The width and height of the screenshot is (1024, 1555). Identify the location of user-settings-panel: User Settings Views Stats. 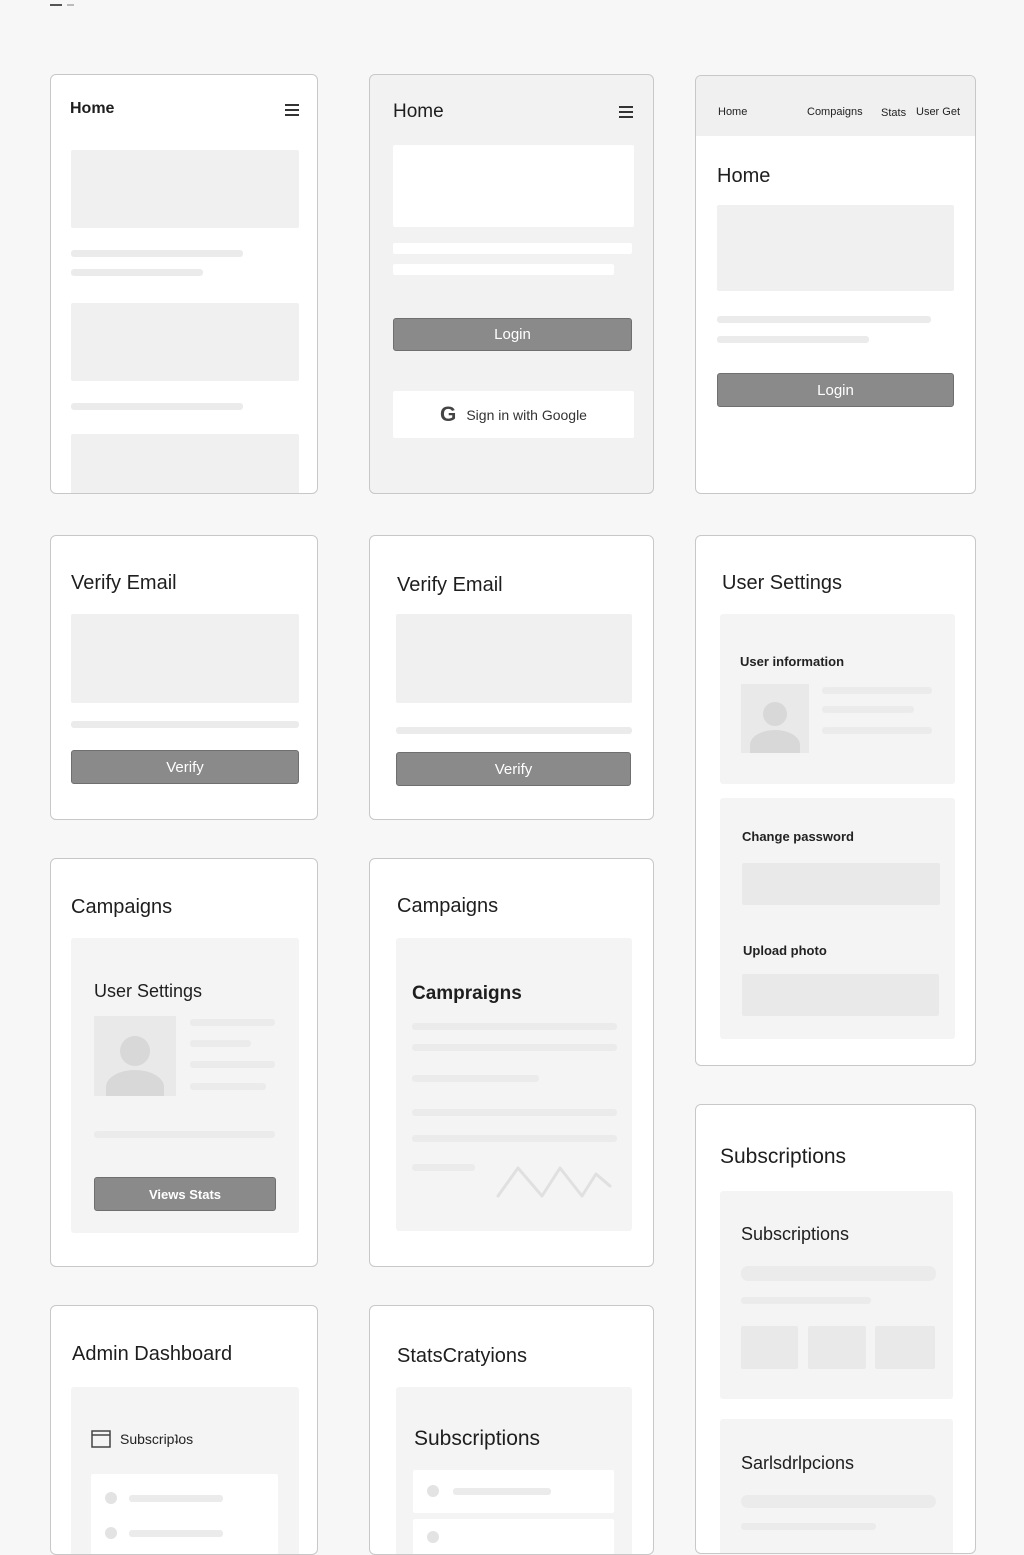
(185, 1085).